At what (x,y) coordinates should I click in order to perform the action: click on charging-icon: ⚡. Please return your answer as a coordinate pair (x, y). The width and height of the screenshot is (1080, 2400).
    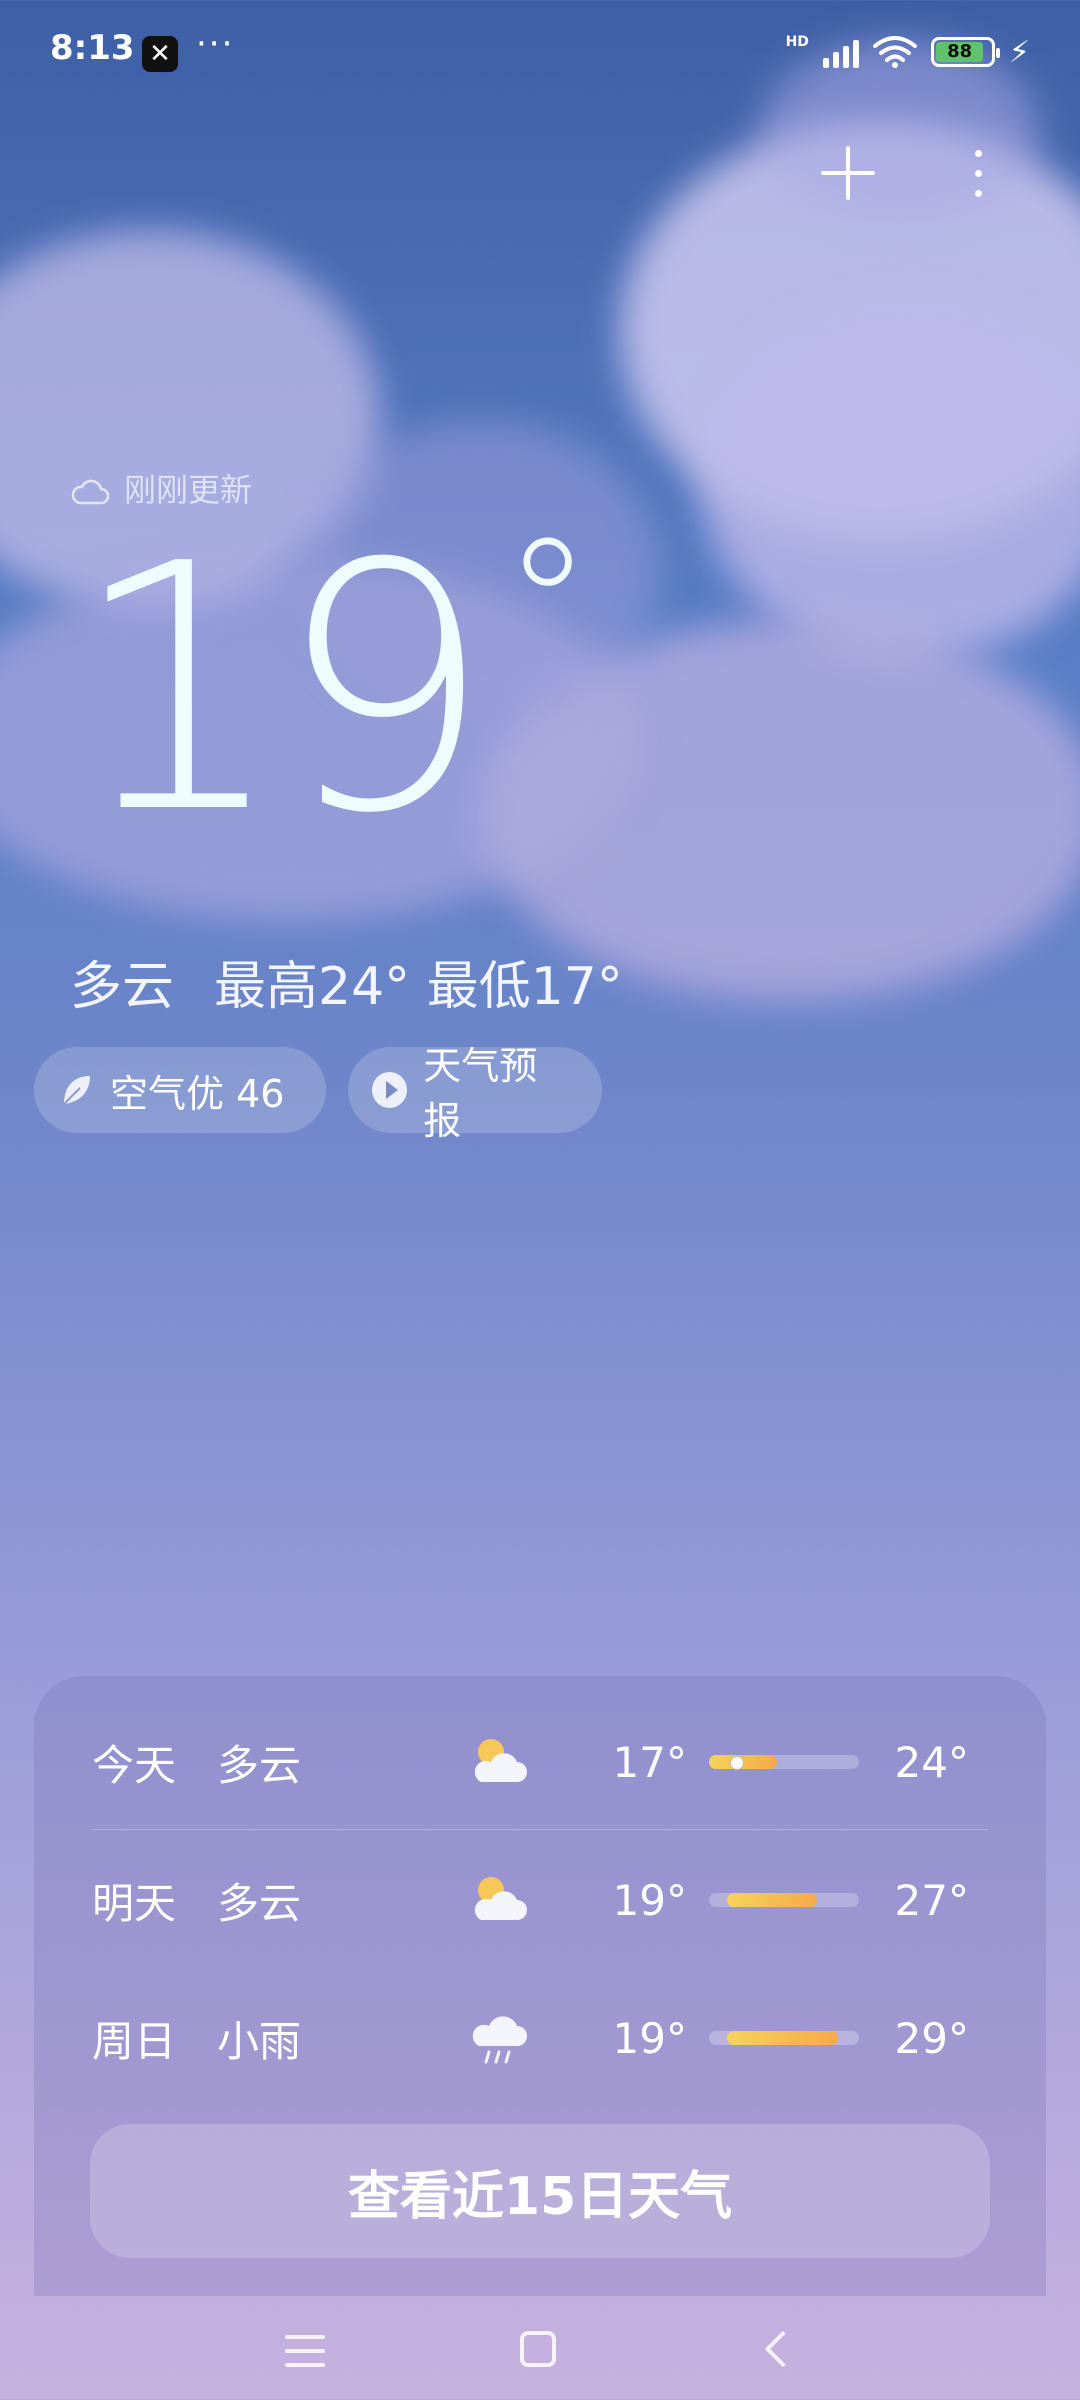
    Looking at the image, I should click on (1019, 52).